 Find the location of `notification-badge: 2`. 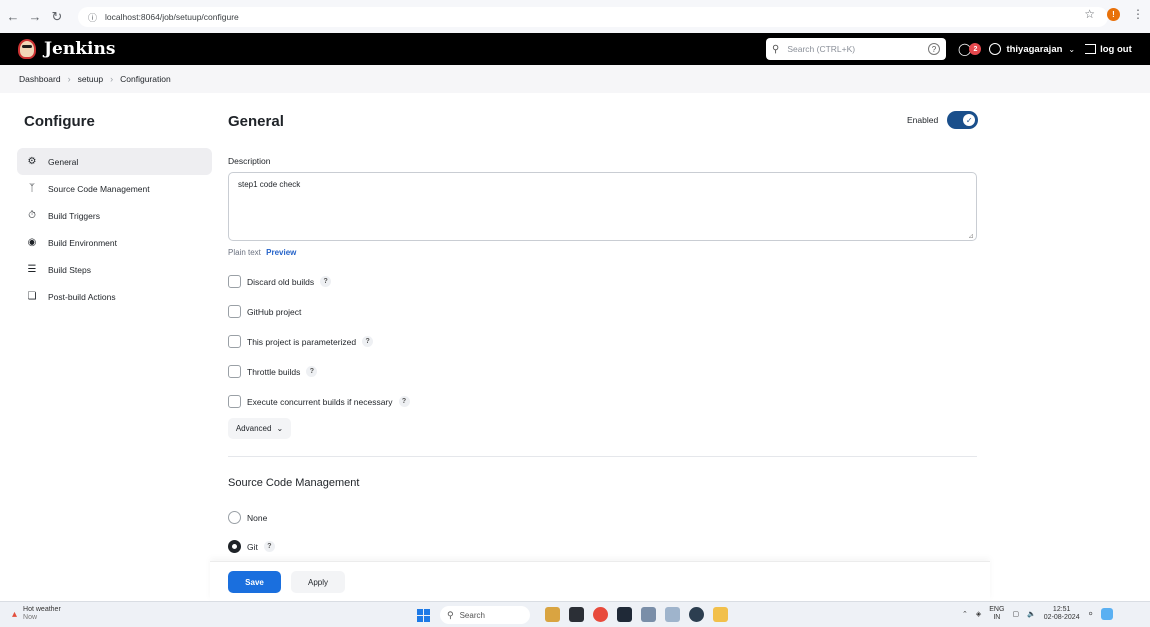

notification-badge: 2 is located at coordinates (975, 49).